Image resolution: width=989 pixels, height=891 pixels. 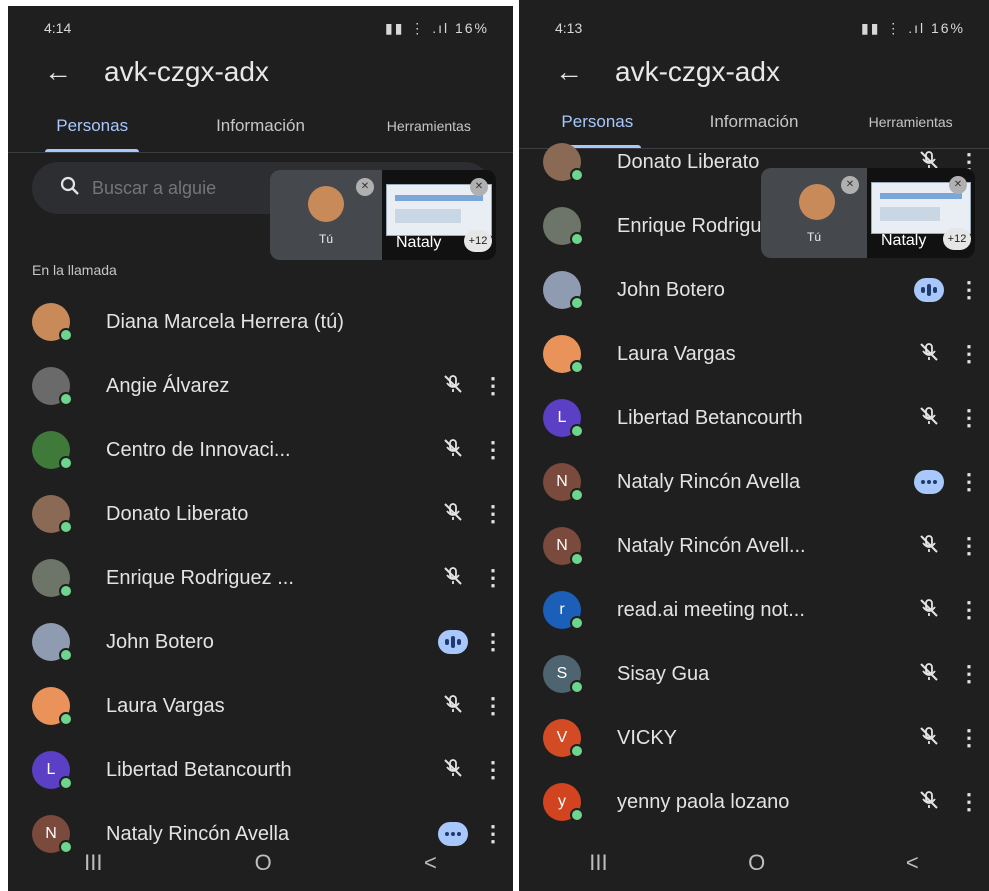 I want to click on tab-bar: Personas Información Herramientas, so click(x=260, y=128).